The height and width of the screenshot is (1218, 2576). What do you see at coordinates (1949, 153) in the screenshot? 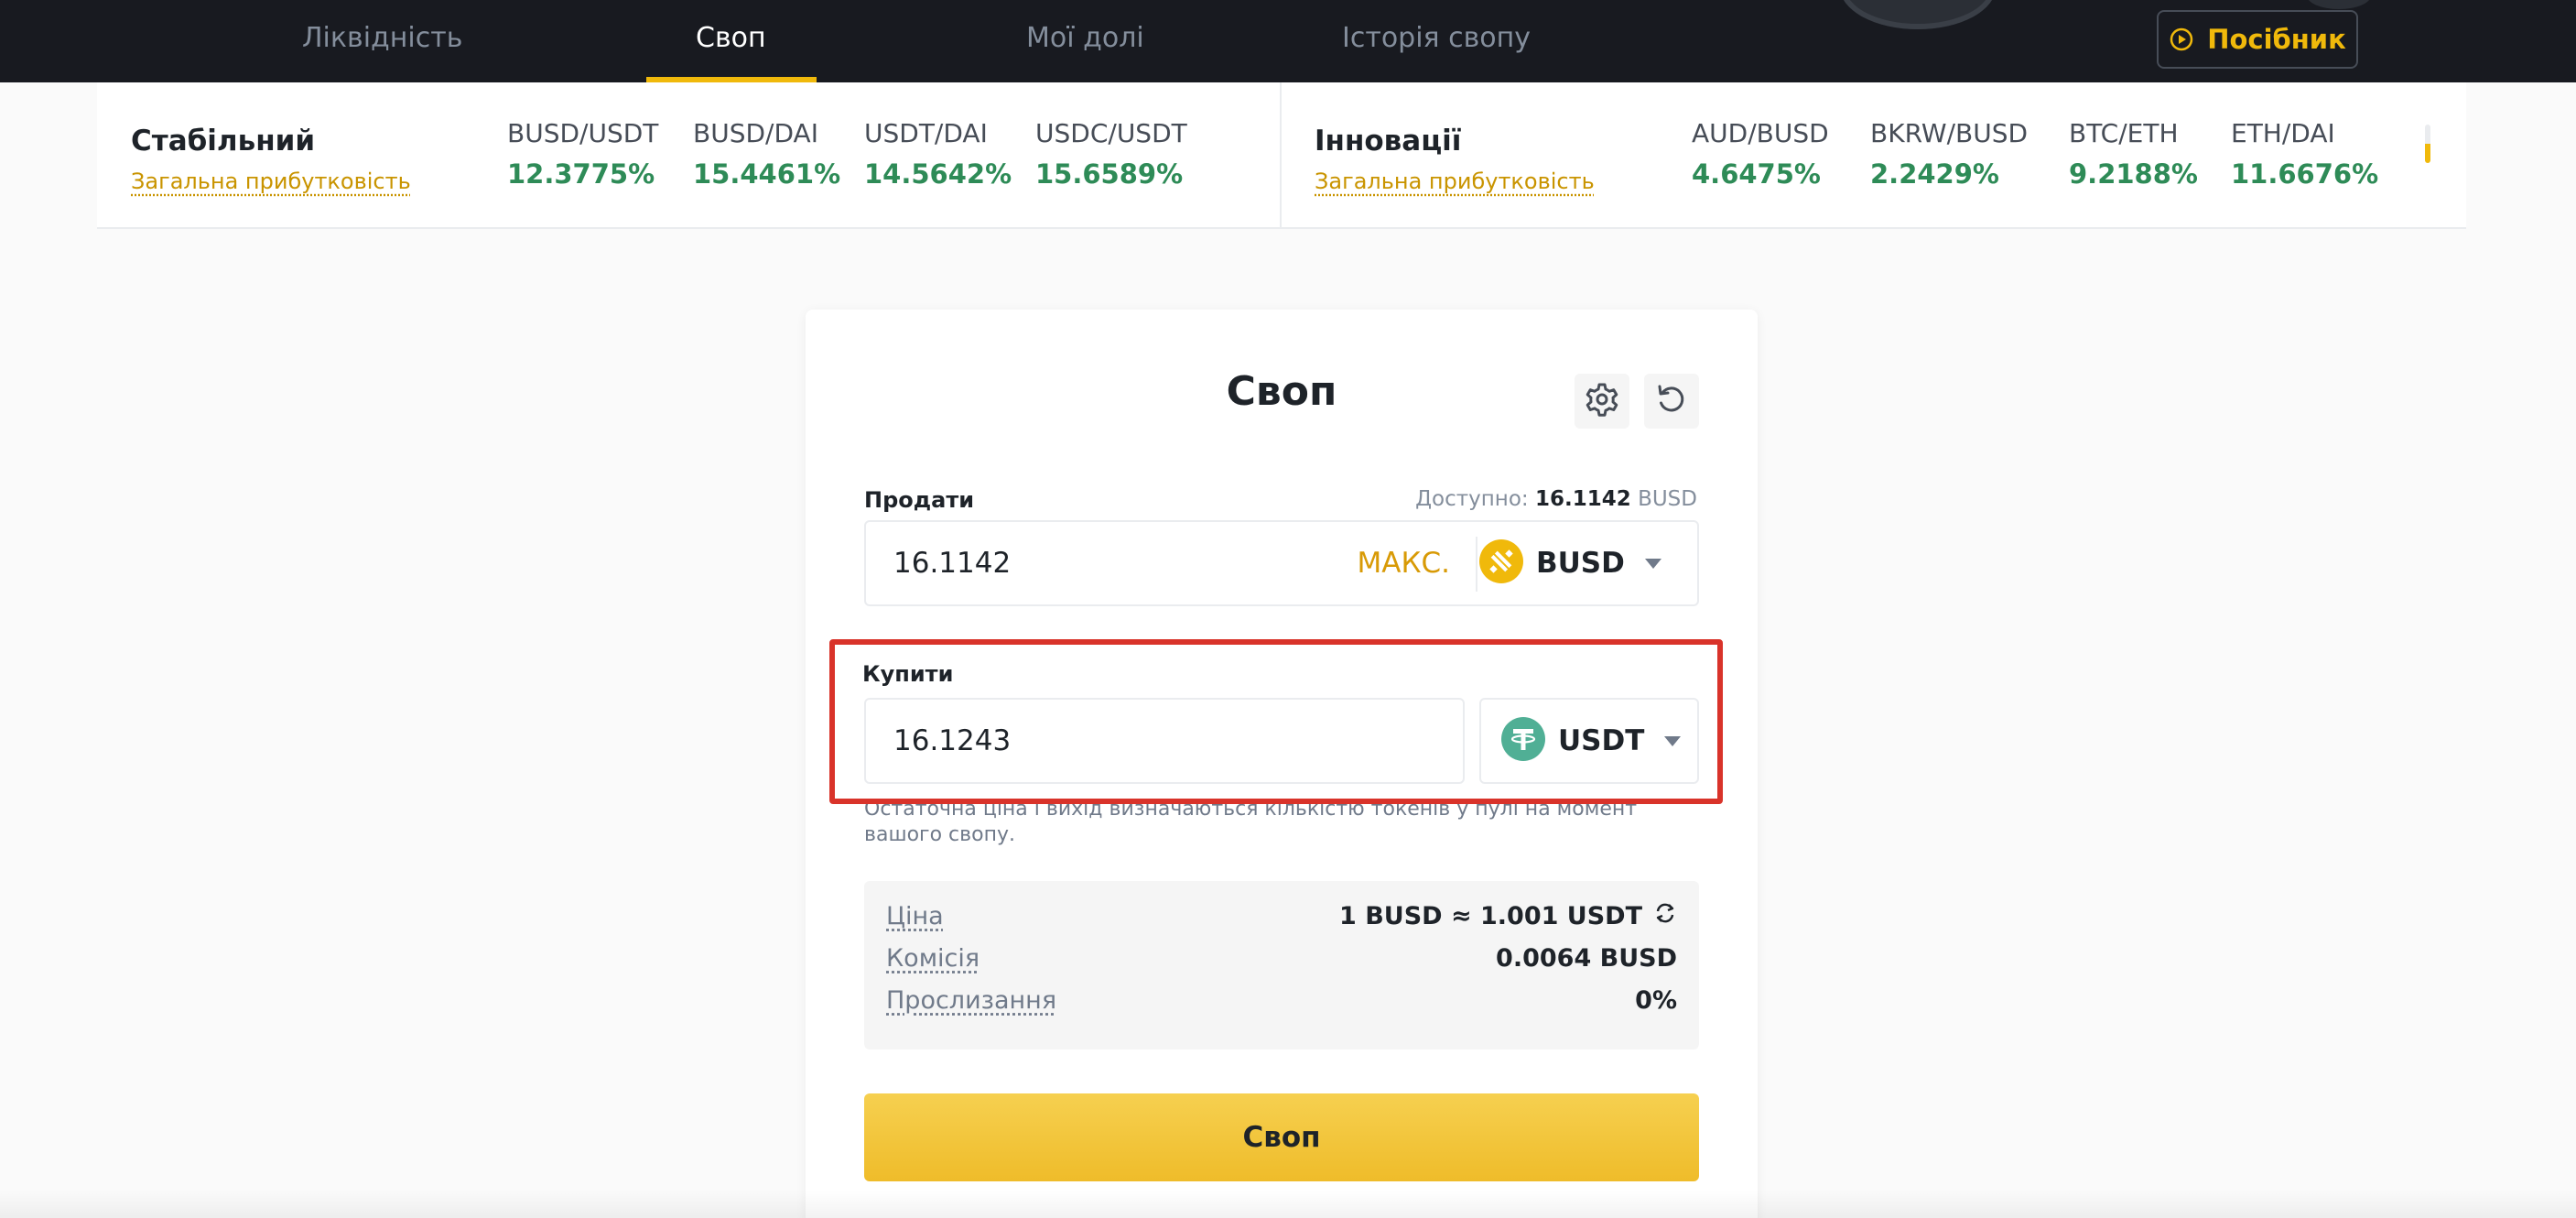
I see `yield-pair: BKRW/BUSD 2.2429%` at bounding box center [1949, 153].